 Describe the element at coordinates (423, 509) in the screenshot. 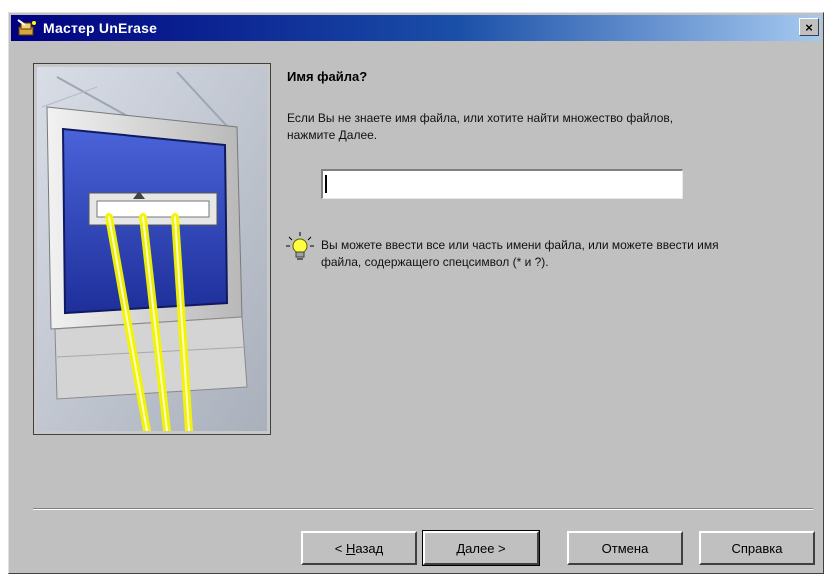

I see `separator` at that location.